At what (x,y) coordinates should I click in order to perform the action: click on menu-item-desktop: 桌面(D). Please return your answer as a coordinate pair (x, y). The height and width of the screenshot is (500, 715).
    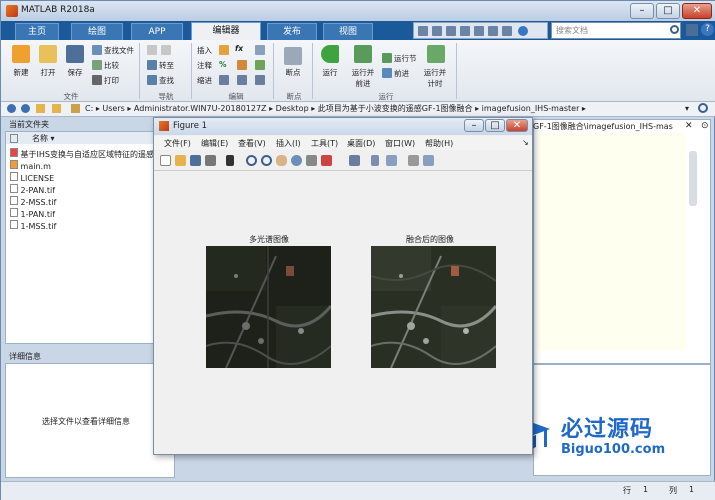
    Looking at the image, I should click on (361, 143).